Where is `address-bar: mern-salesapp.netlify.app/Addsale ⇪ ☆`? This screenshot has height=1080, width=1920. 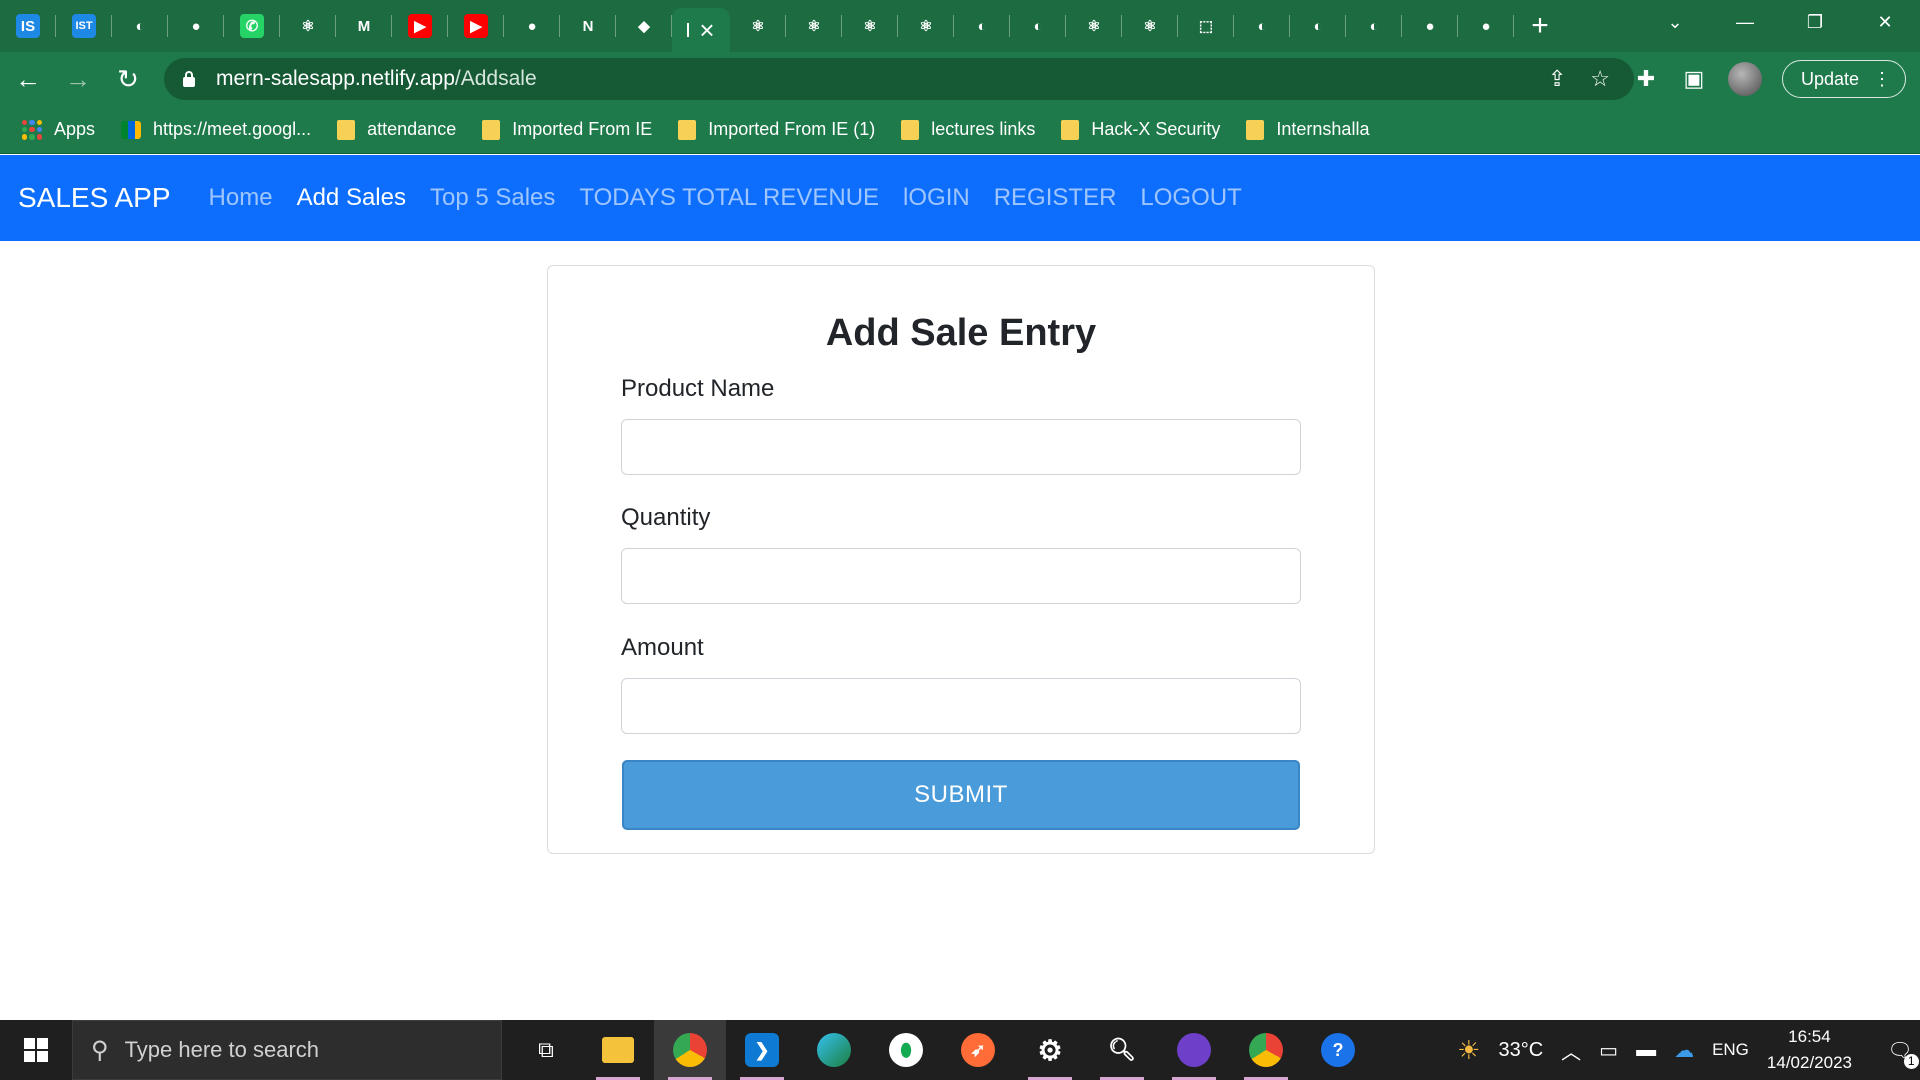 address-bar: mern-salesapp.netlify.app/Addsale ⇪ ☆ is located at coordinates (899, 79).